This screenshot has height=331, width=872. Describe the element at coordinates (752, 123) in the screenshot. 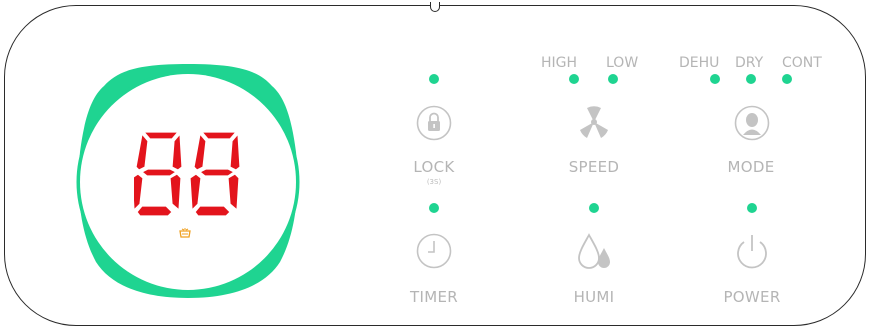

I see `person-icon` at that location.